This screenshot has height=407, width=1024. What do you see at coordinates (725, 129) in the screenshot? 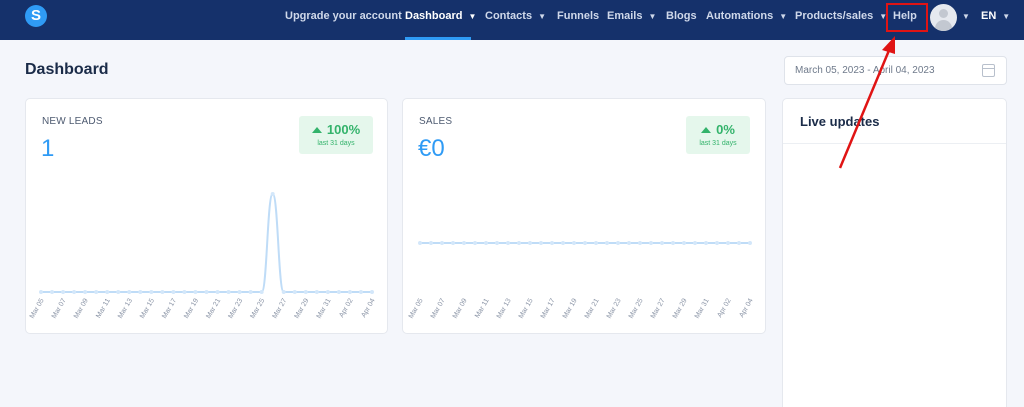
I see `badge-percent: 0%` at bounding box center [725, 129].